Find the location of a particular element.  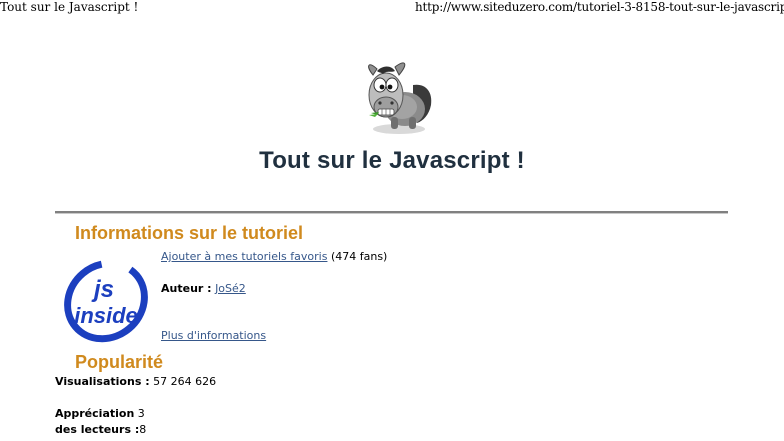

js-inside-logo-icon: js inside is located at coordinates (106, 300).